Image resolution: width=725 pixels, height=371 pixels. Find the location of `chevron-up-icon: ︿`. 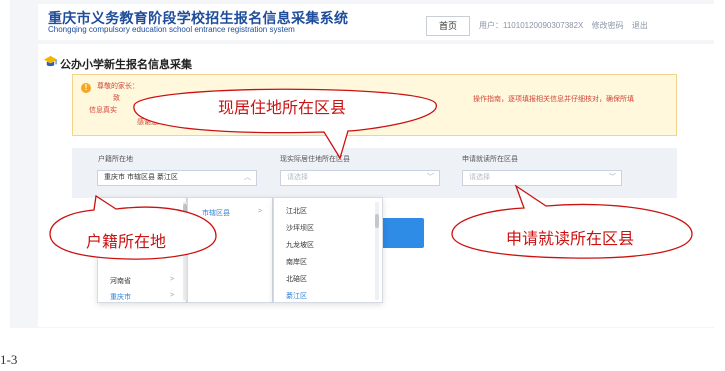

chevron-up-icon: ︿ is located at coordinates (247, 177).